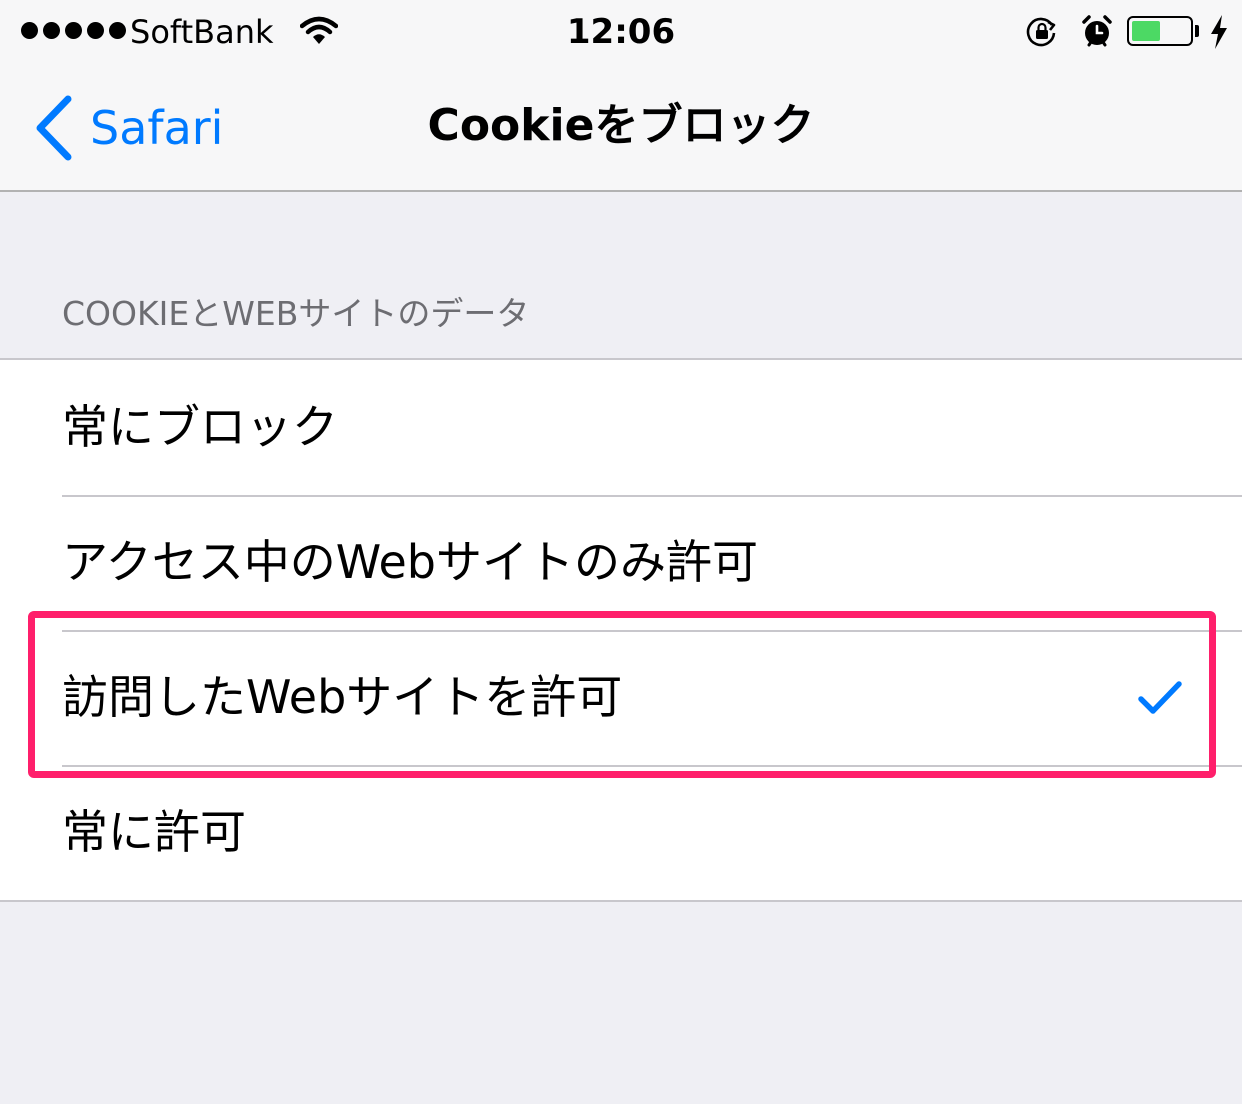 The image size is (1242, 1104). I want to click on battery-nub, so click(1197, 31).